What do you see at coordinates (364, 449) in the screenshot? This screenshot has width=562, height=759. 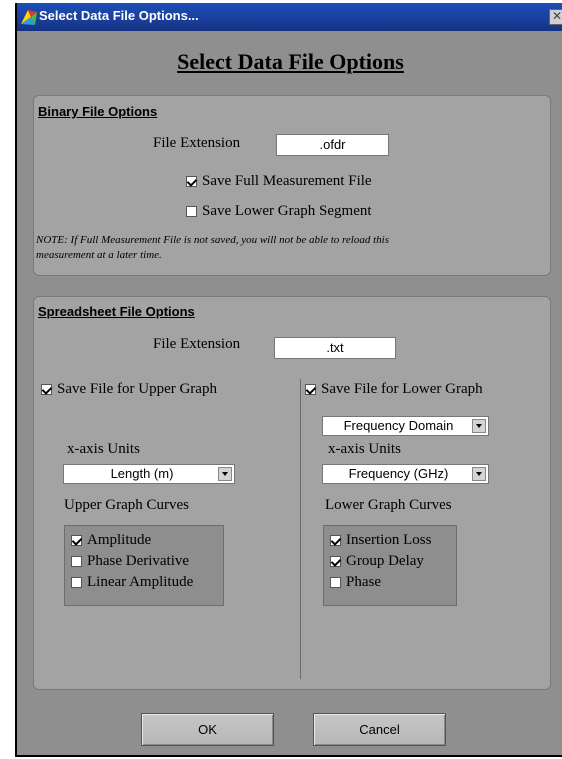 I see `lower-xaxis-units-label: x-axis Units` at bounding box center [364, 449].